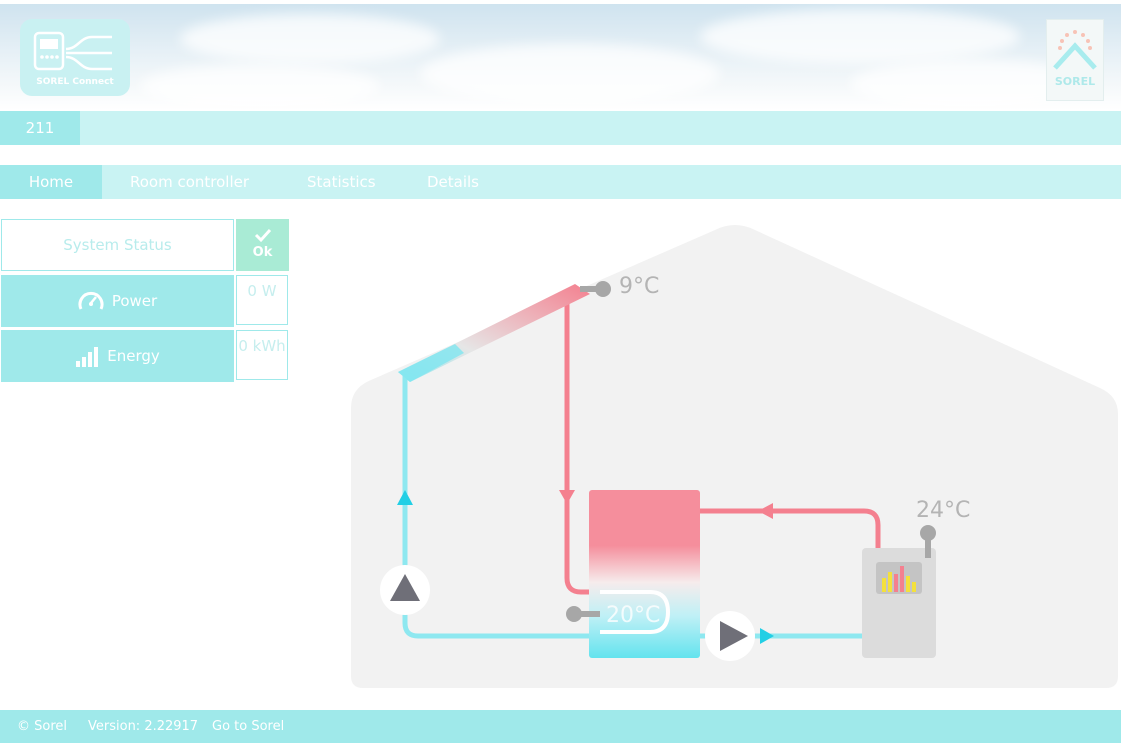  What do you see at coordinates (262, 252) in the screenshot?
I see `status-ok-text: Ok` at bounding box center [262, 252].